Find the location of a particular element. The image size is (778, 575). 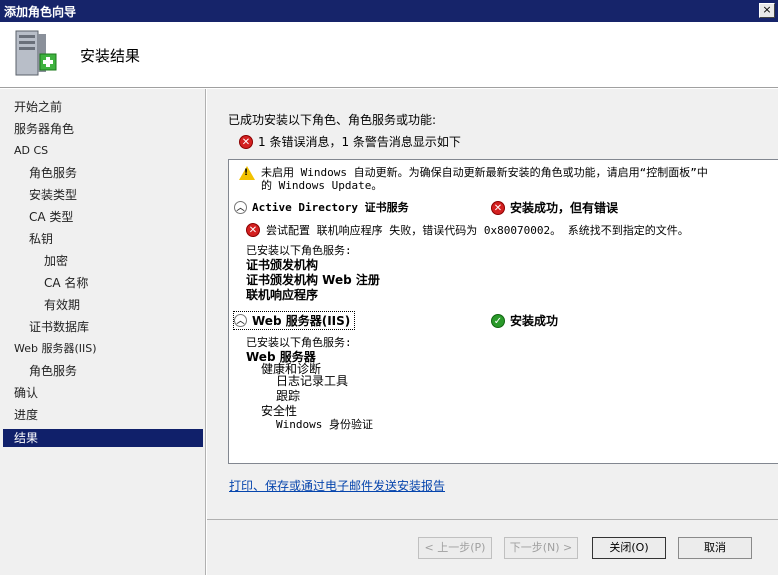

success-check-icon: ✓ is located at coordinates (498, 320).